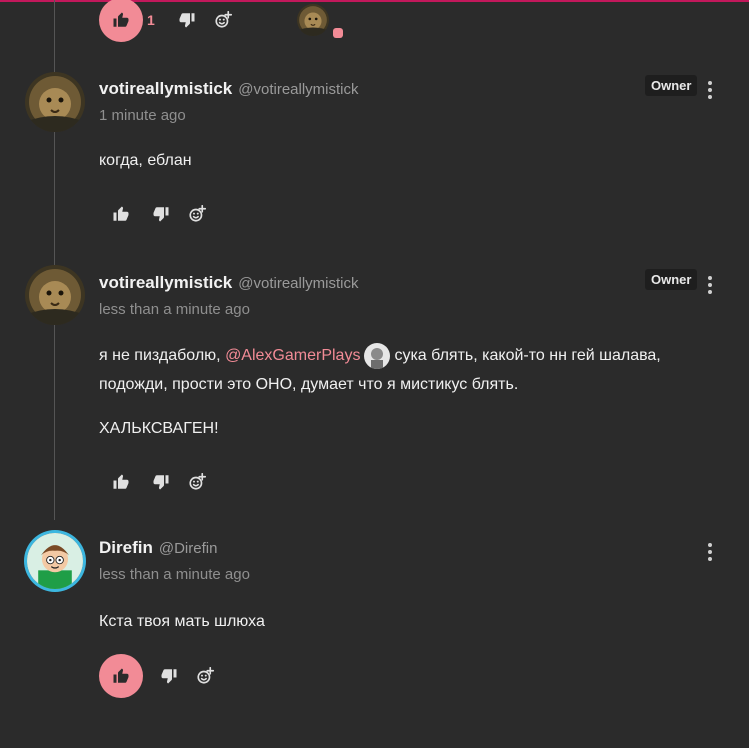  I want to click on comment-text: Кста твоя мать шлюха, so click(182, 621).